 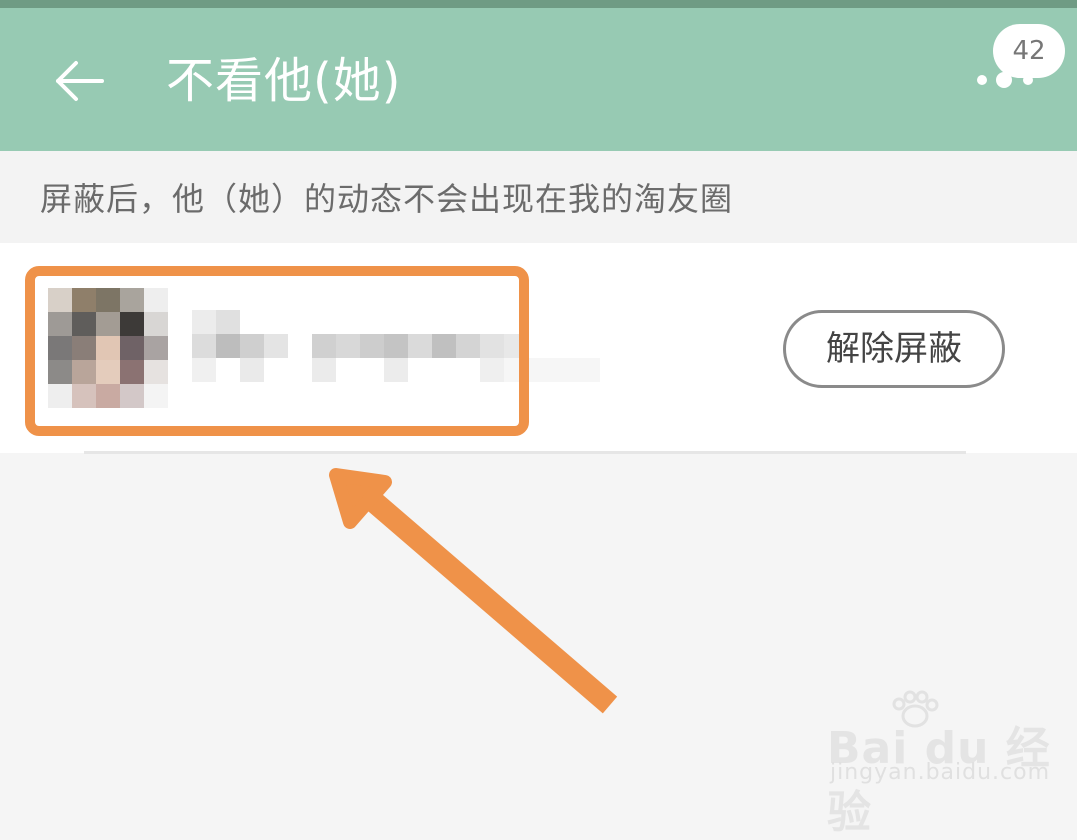 What do you see at coordinates (940, 772) in the screenshot?
I see `watermark-url: jingyan.baidu.com` at bounding box center [940, 772].